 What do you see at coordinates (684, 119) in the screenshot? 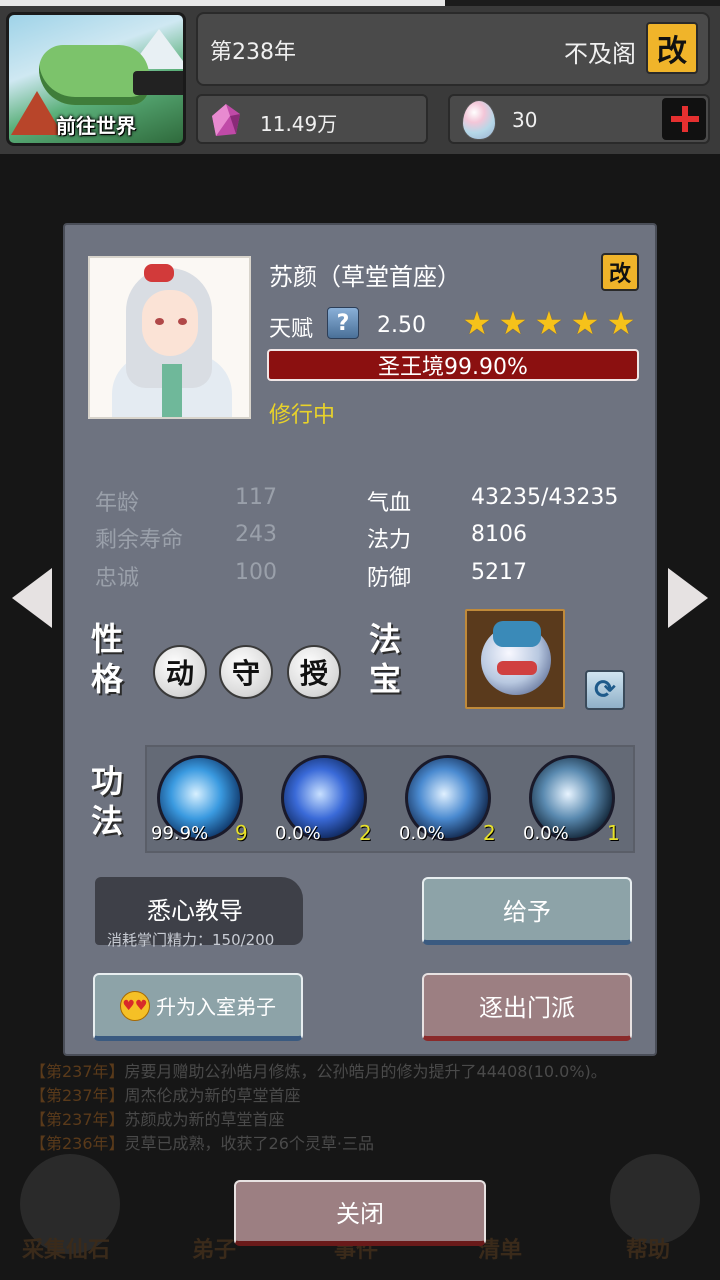
I see `add-eggs-button` at bounding box center [684, 119].